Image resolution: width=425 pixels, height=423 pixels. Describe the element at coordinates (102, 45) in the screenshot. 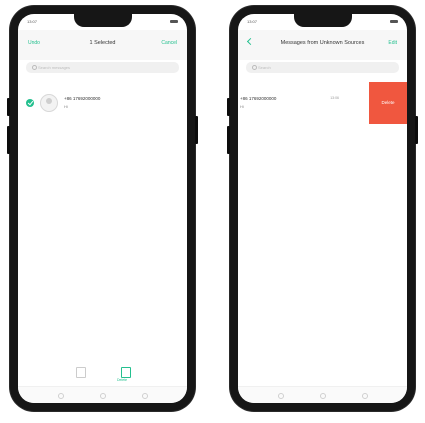

I see `header: Undo 1 Selected Cancel` at that location.